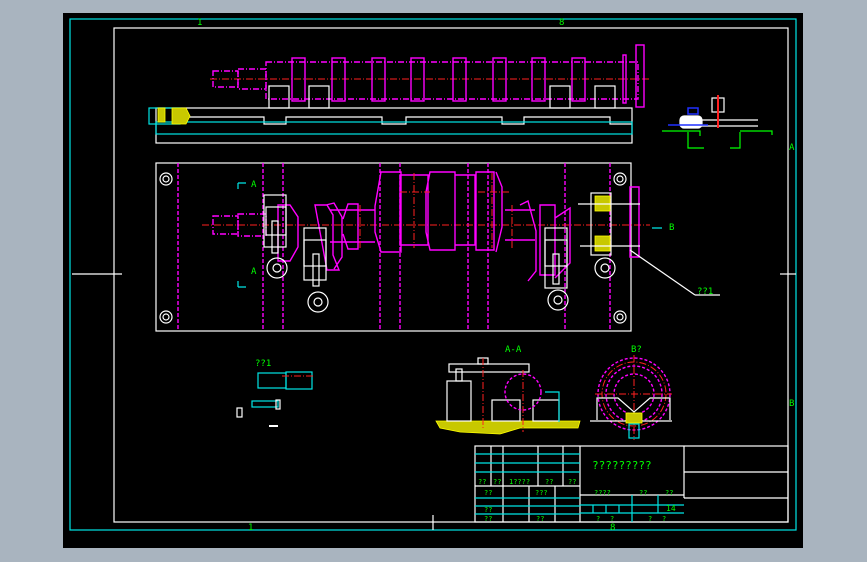  What do you see at coordinates (631, 392) in the screenshot?
I see `view-b: B?` at bounding box center [631, 392].